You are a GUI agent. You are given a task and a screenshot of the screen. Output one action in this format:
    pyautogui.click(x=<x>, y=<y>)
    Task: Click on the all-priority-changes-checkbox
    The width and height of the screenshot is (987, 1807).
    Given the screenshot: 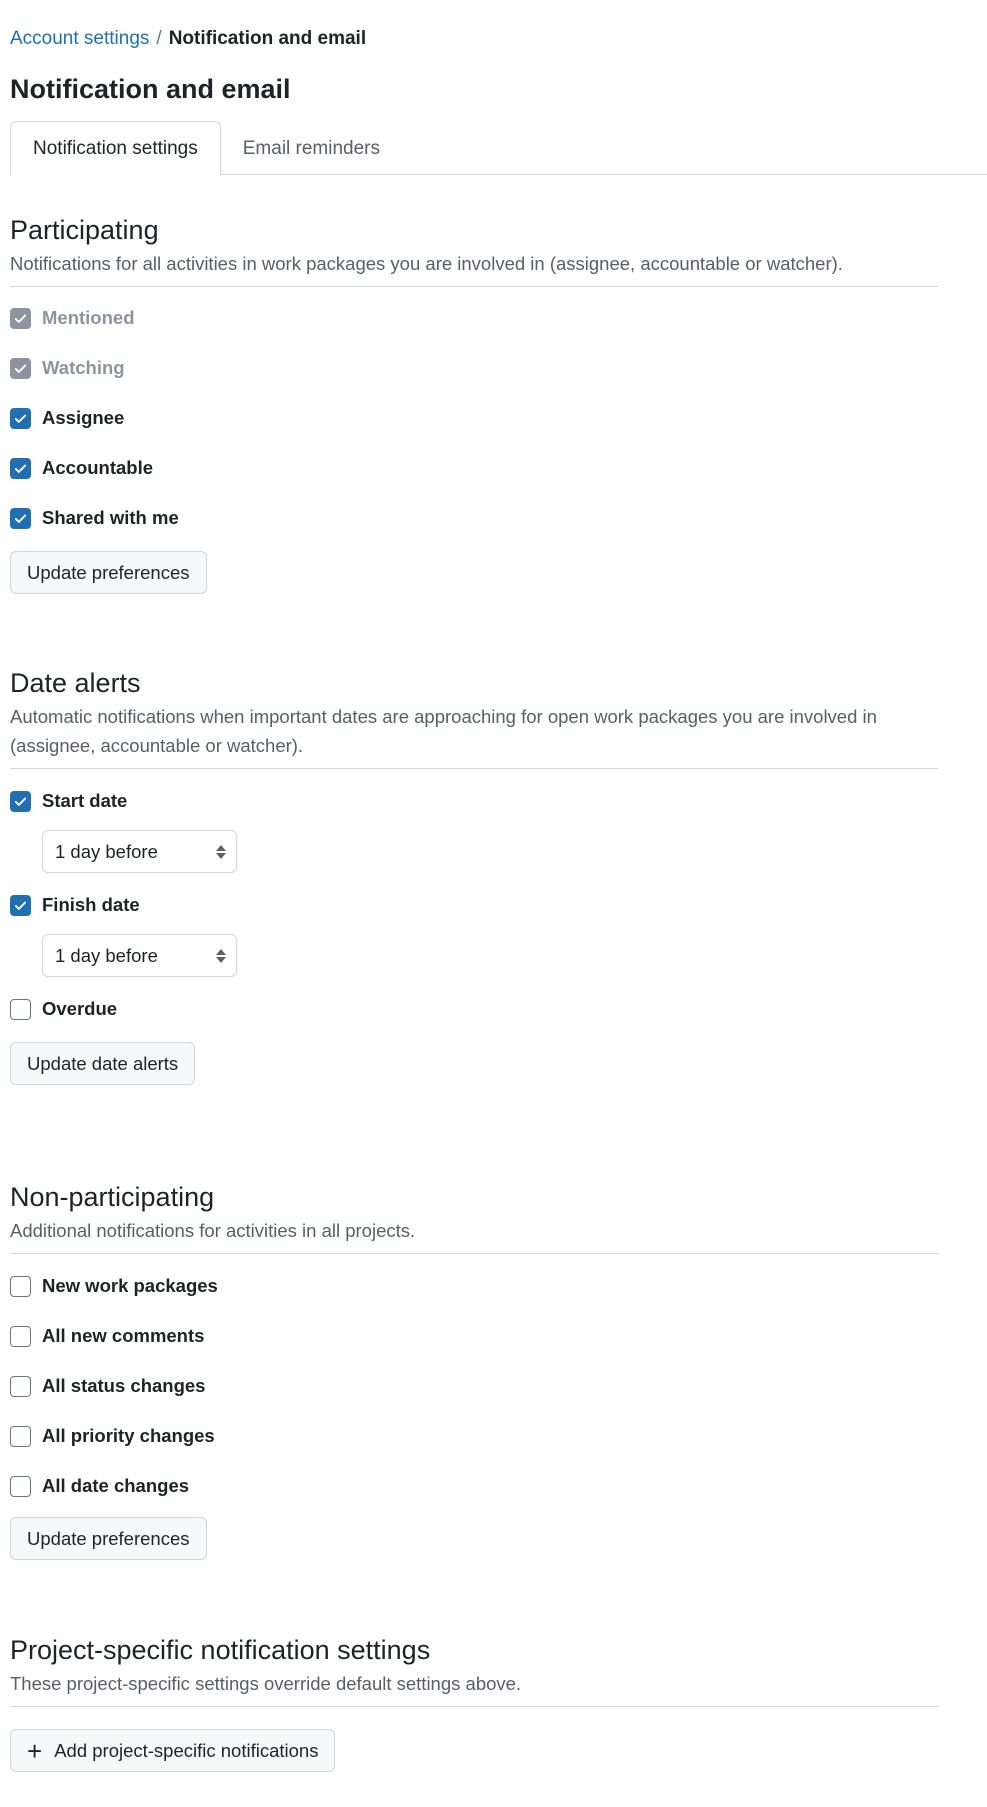 What is the action you would take?
    pyautogui.click(x=20, y=1436)
    